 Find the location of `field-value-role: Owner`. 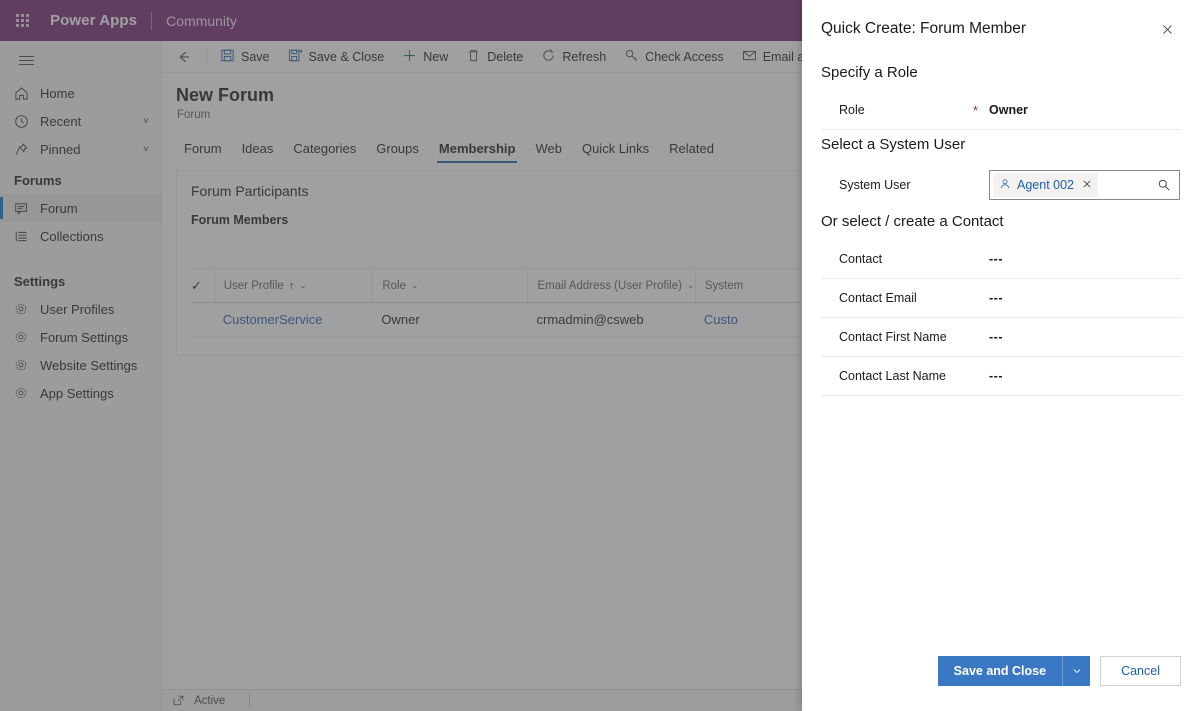

field-value-role: Owner is located at coordinates (1008, 110).